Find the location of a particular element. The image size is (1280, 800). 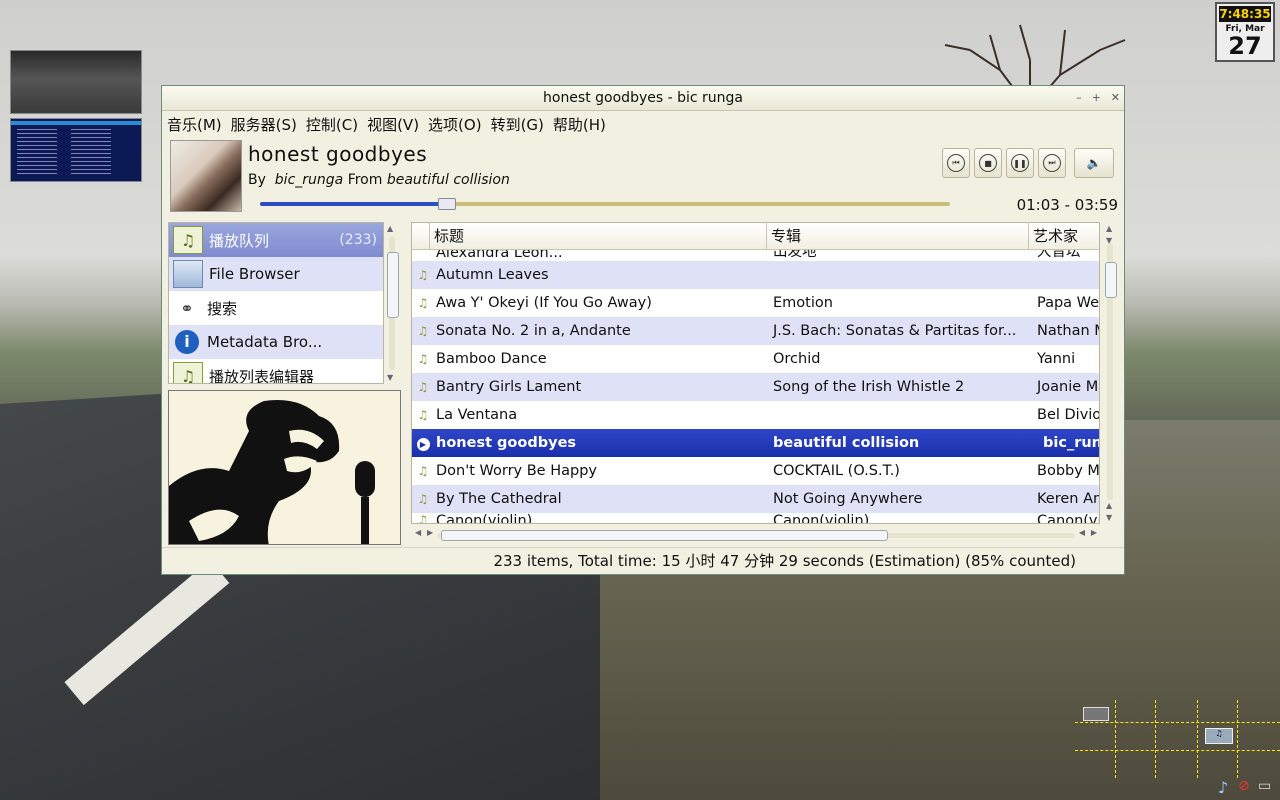

row-album: Emotion is located at coordinates (803, 303).